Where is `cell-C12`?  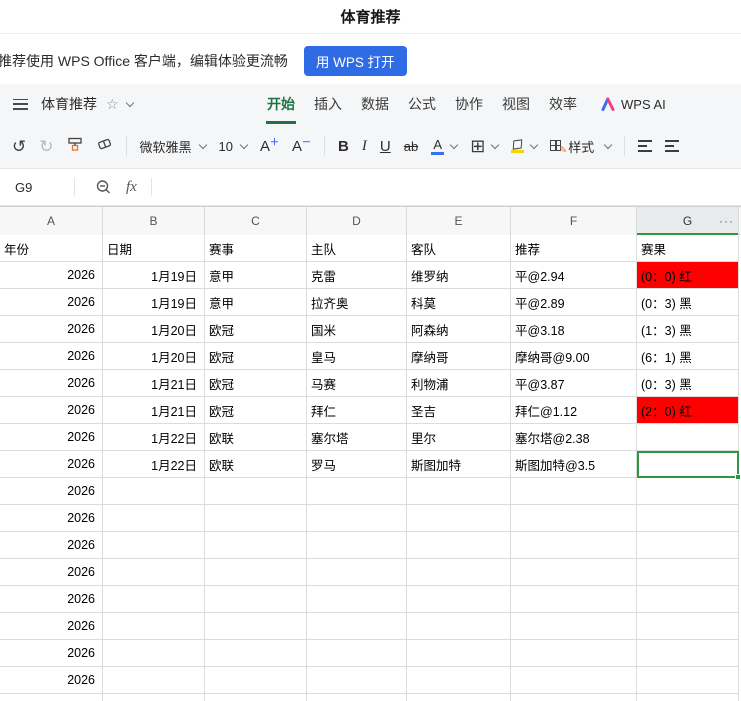
cell-C12 is located at coordinates (256, 545).